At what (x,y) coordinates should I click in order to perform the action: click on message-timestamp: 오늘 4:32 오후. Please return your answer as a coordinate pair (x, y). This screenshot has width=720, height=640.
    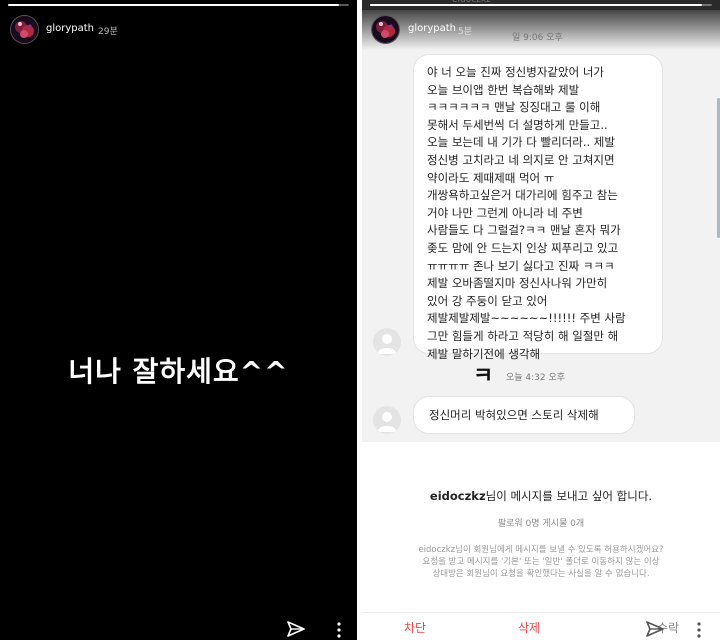
    Looking at the image, I should click on (536, 378).